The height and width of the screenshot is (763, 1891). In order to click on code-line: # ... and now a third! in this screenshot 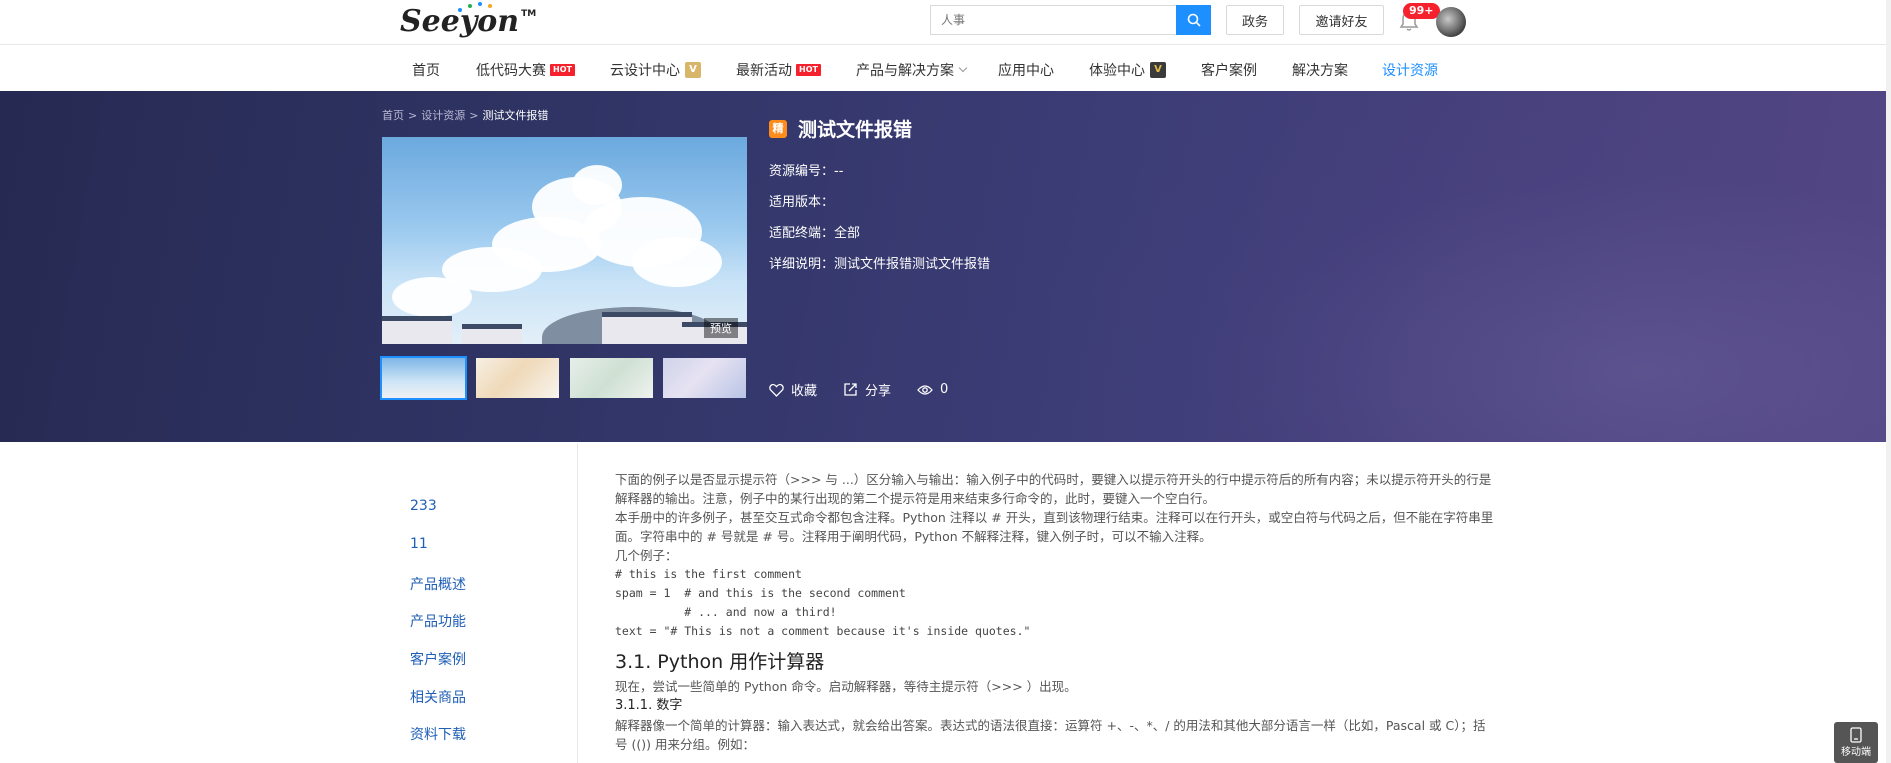, I will do `click(726, 612)`.